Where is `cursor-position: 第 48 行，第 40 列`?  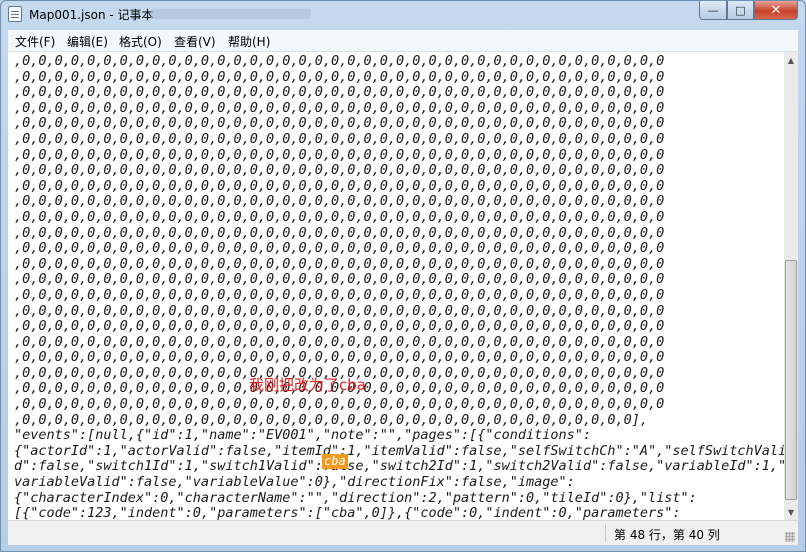
cursor-position: 第 48 行，第 40 列 is located at coordinates (667, 535).